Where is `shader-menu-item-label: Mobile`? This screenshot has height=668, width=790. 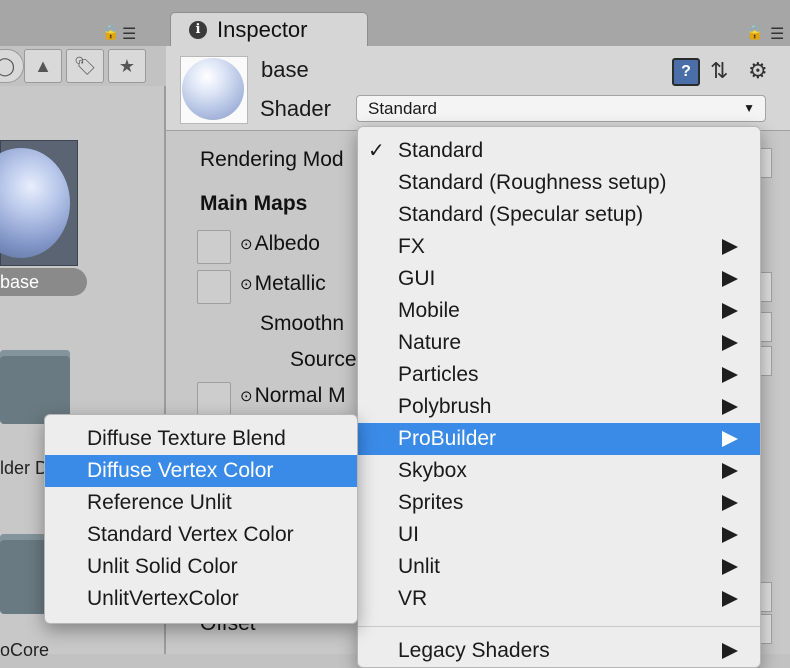
shader-menu-item-label: Mobile is located at coordinates (429, 310).